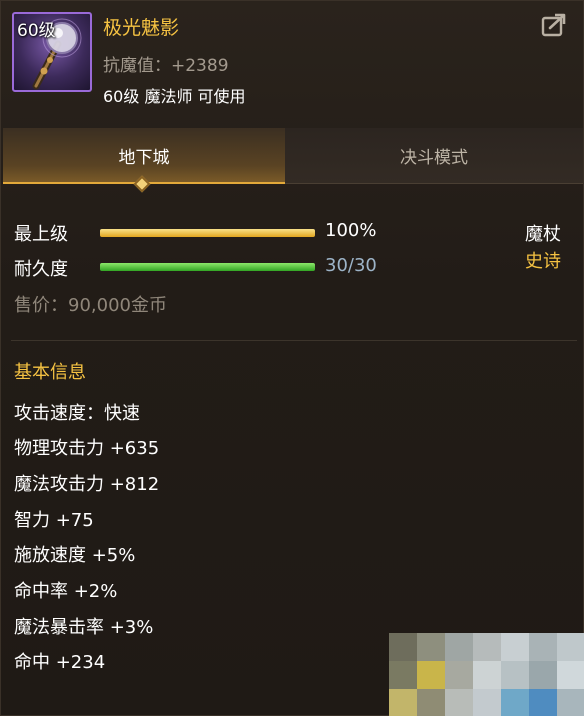 This screenshot has height=716, width=584. I want to click on stat-line: 命中 +234, so click(60, 662).